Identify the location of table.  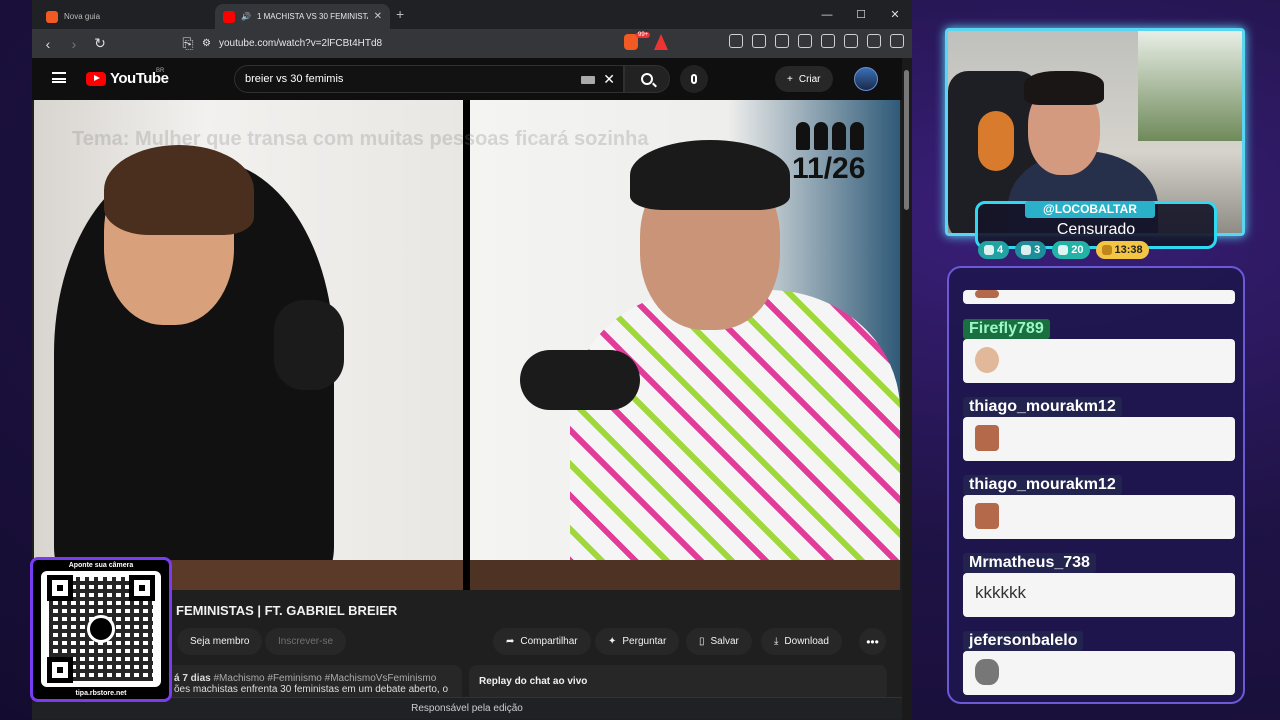
(685, 575).